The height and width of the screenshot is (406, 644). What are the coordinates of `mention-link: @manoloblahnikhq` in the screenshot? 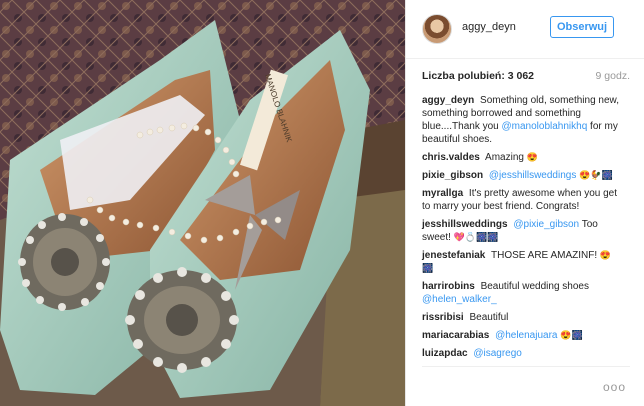 It's located at (545, 126).